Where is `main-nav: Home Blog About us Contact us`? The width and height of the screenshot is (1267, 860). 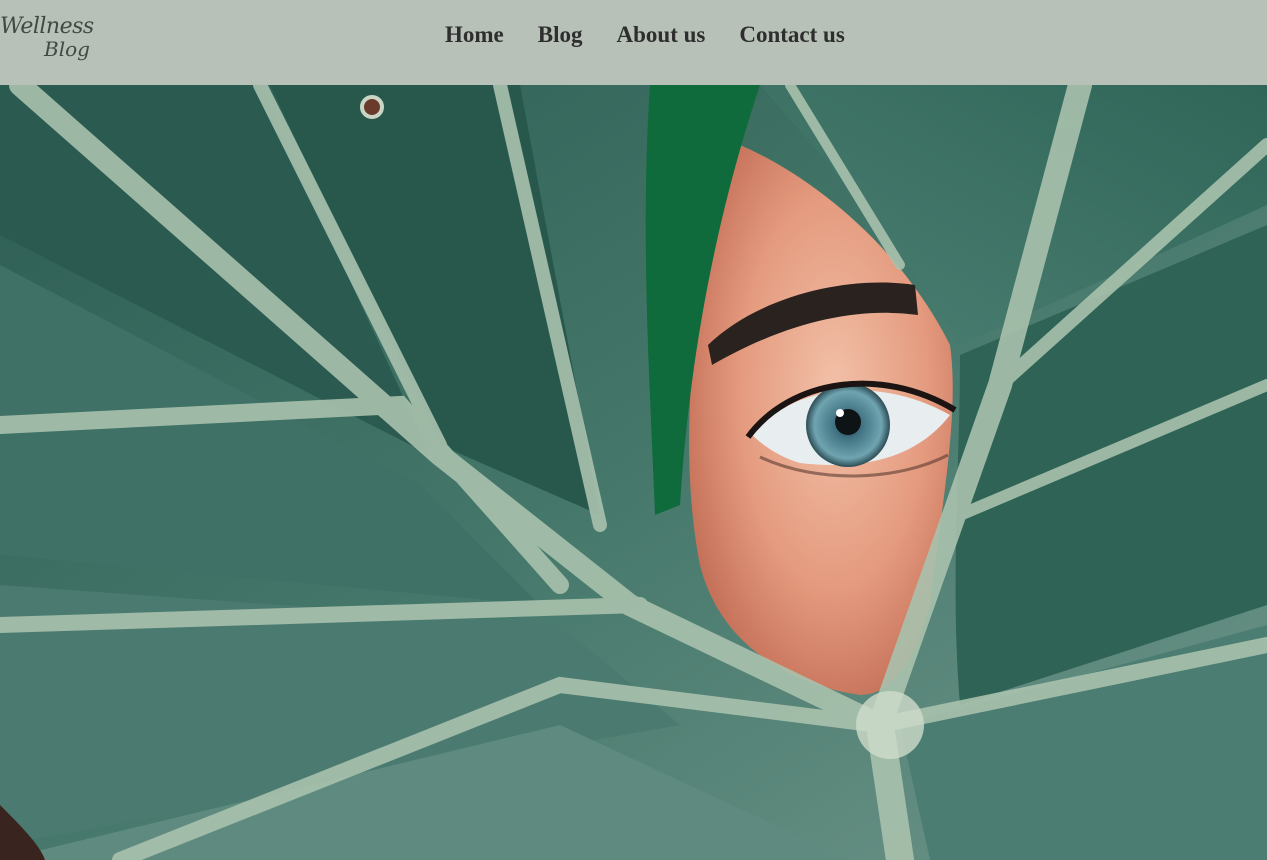 main-nav: Home Blog About us Contact us is located at coordinates (645, 35).